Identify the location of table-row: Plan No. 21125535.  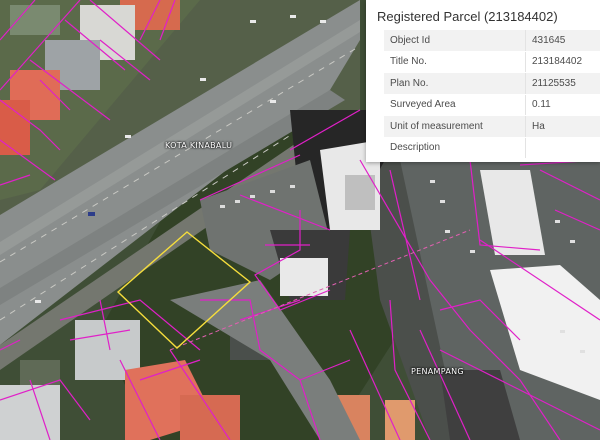
(492, 83).